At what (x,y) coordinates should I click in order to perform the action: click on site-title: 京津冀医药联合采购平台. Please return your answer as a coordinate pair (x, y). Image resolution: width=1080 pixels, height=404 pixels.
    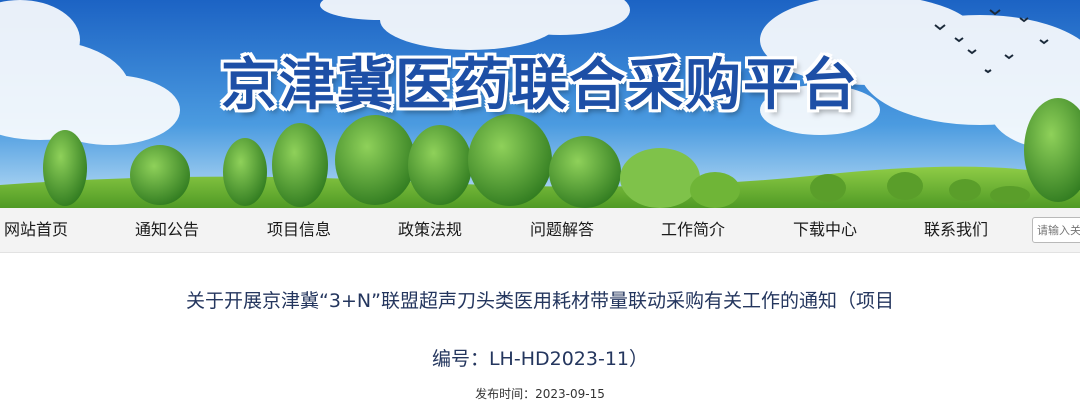
    Looking at the image, I should click on (540, 85).